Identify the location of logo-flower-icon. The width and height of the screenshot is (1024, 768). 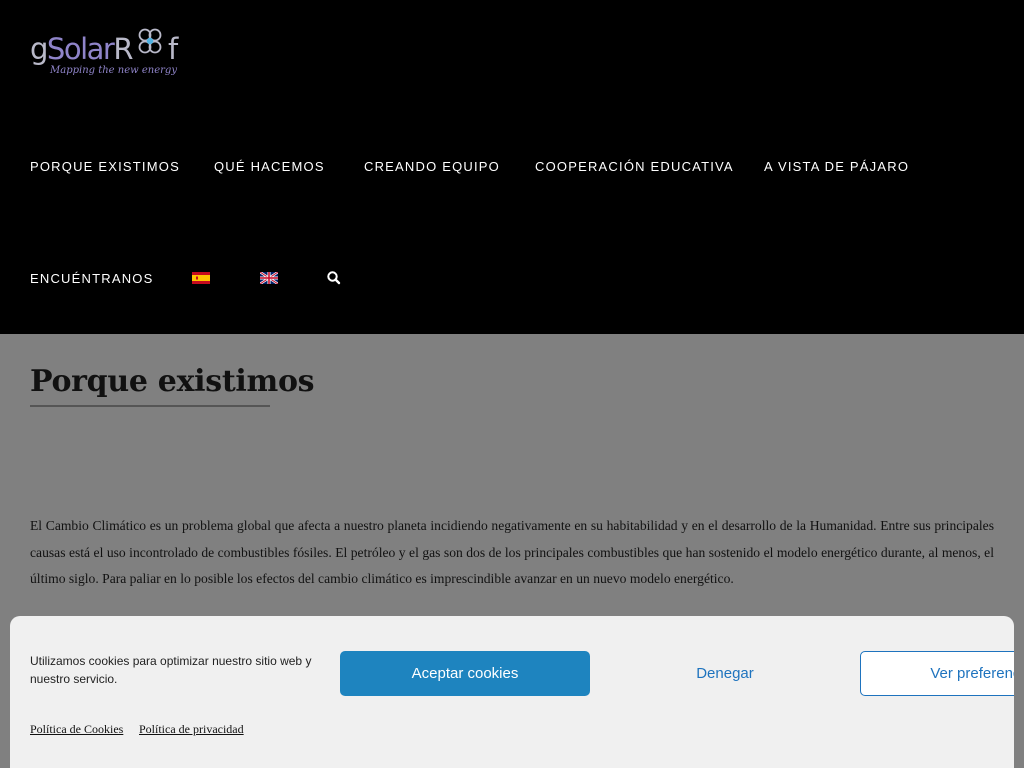
(150, 41).